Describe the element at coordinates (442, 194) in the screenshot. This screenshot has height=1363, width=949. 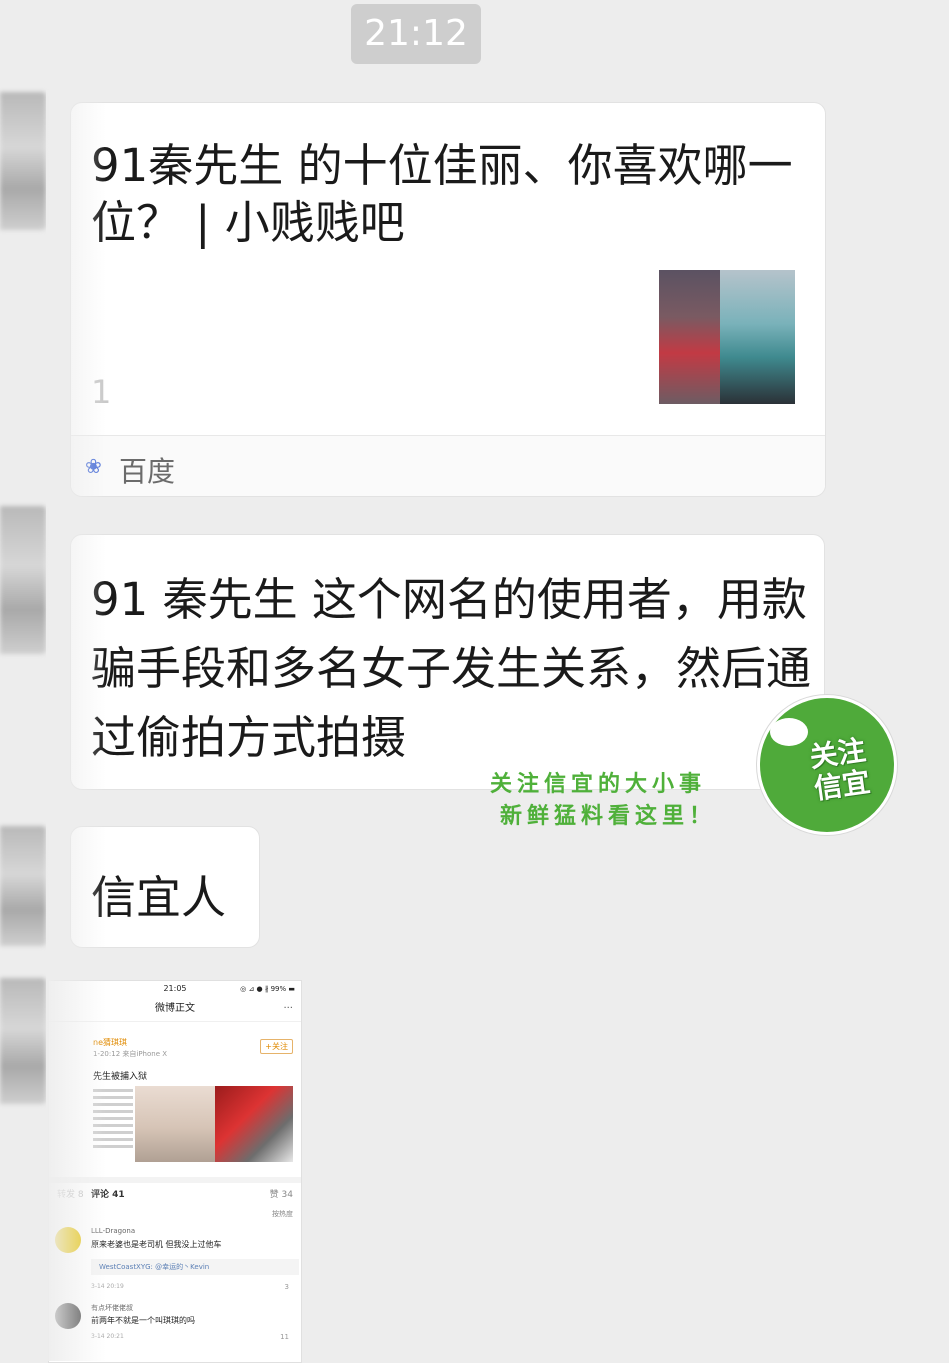
I see `link-title: 91秦先生 的十位佳丽、你喜欢哪一位？ | 小贱贱吧` at that location.